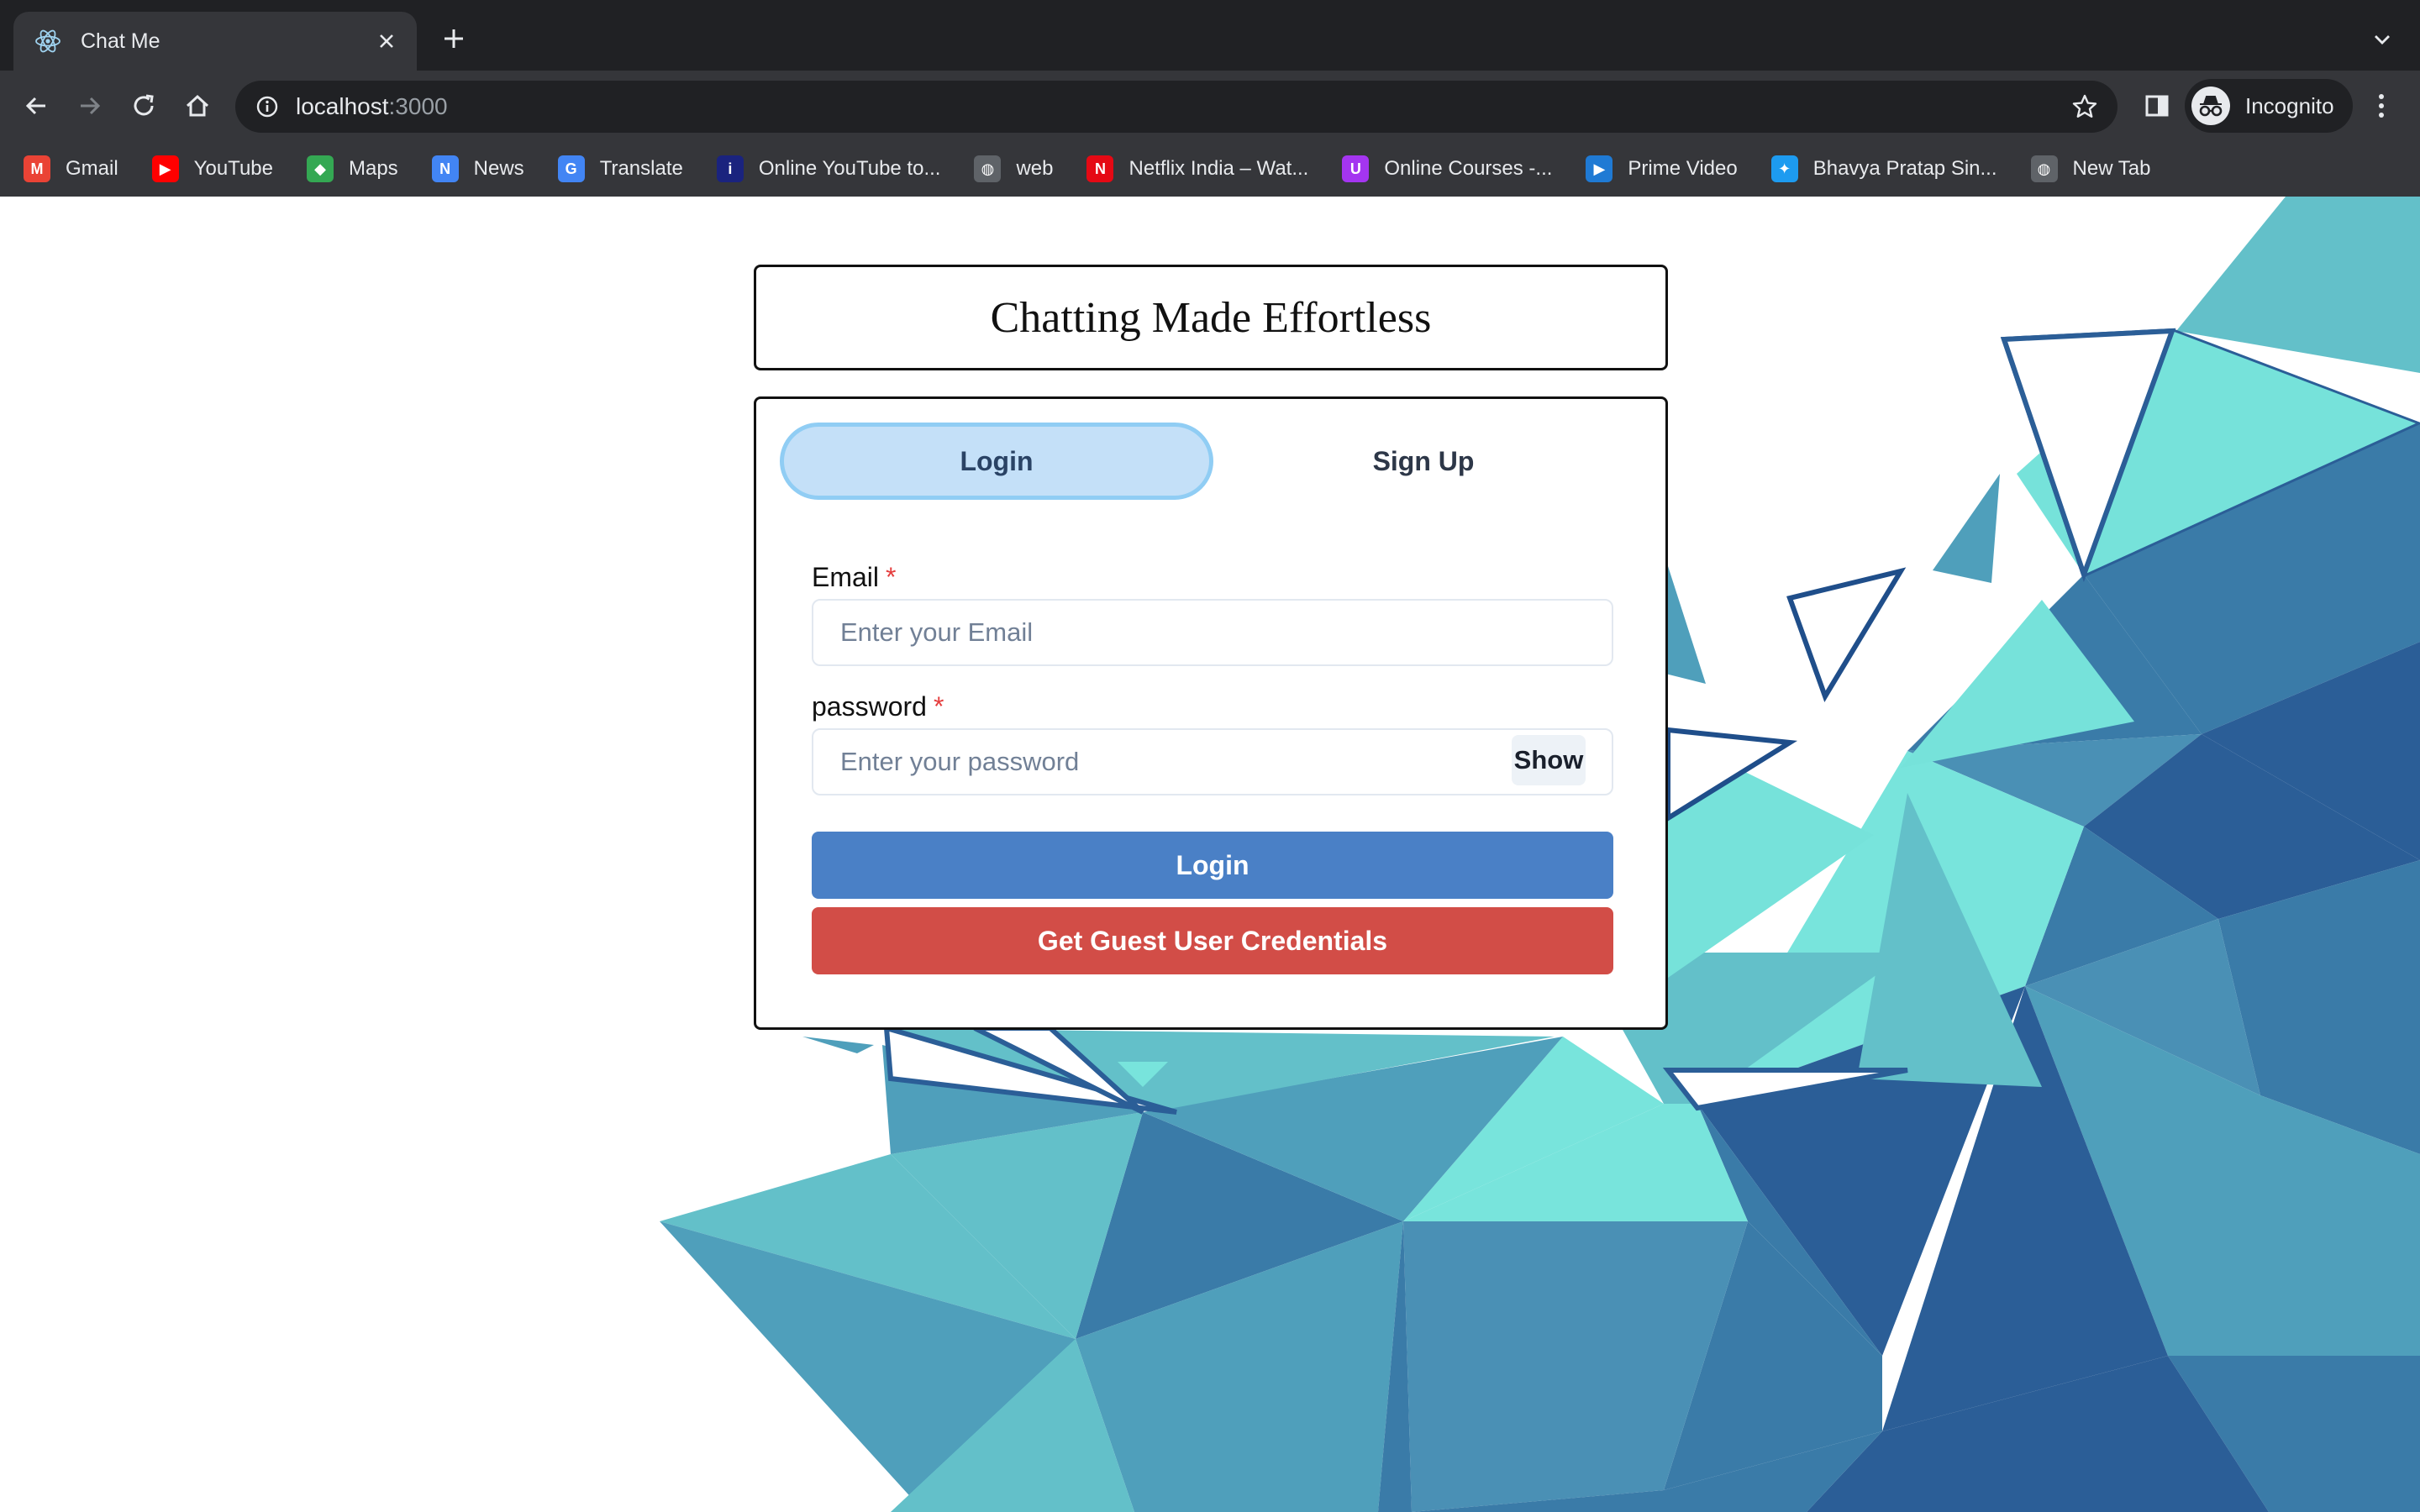  I want to click on bookmark-item: ▶ Prime Video, so click(1662, 169).